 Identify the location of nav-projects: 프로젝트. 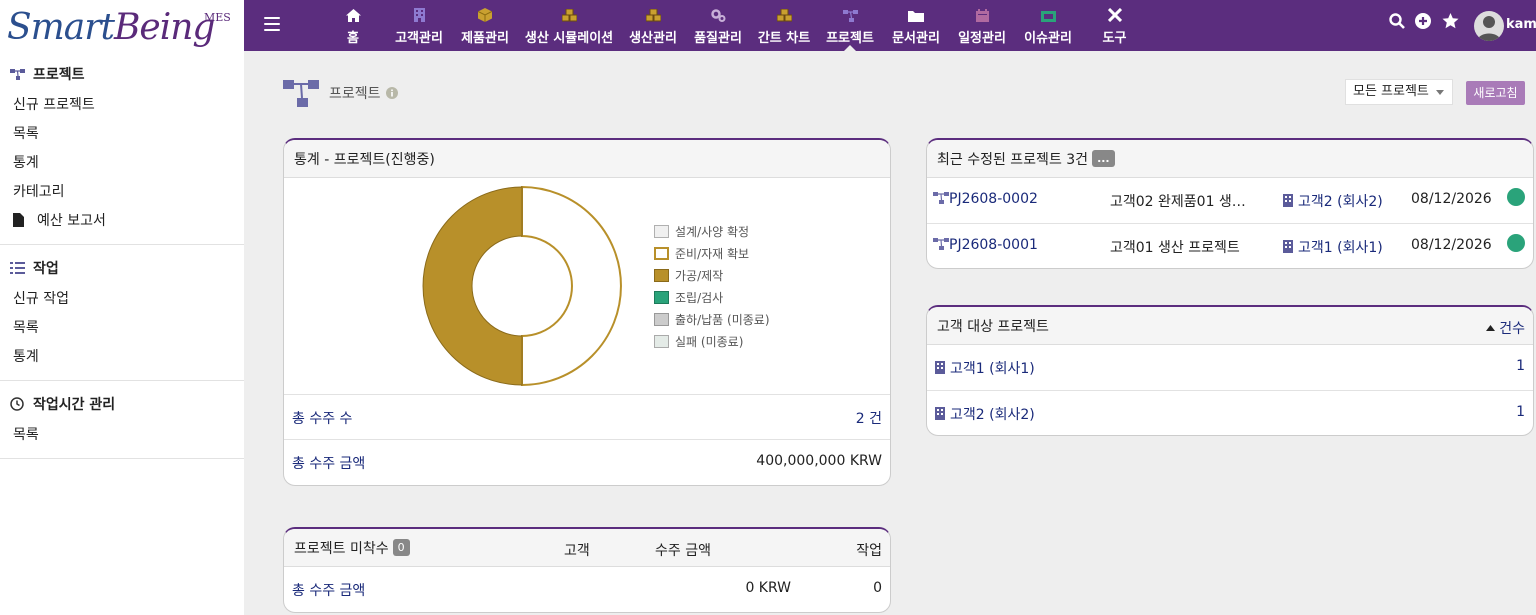
(850, 25).